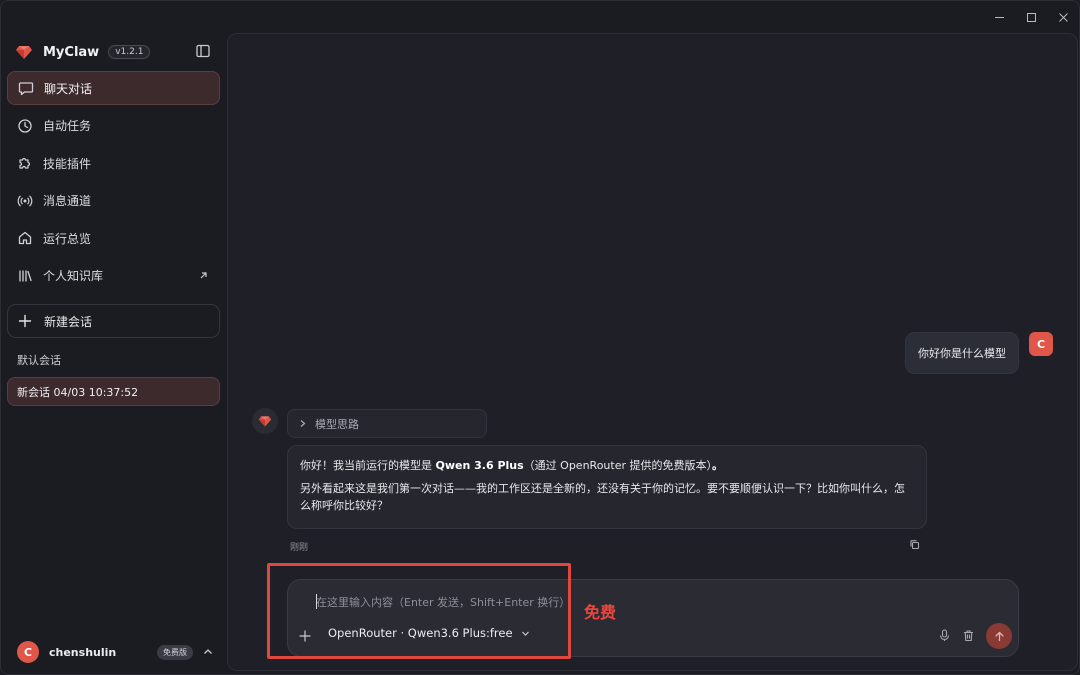 The image size is (1080, 675). Describe the element at coordinates (113, 238) in the screenshot. I see `sidebar-item-overview: 运行总览` at that location.